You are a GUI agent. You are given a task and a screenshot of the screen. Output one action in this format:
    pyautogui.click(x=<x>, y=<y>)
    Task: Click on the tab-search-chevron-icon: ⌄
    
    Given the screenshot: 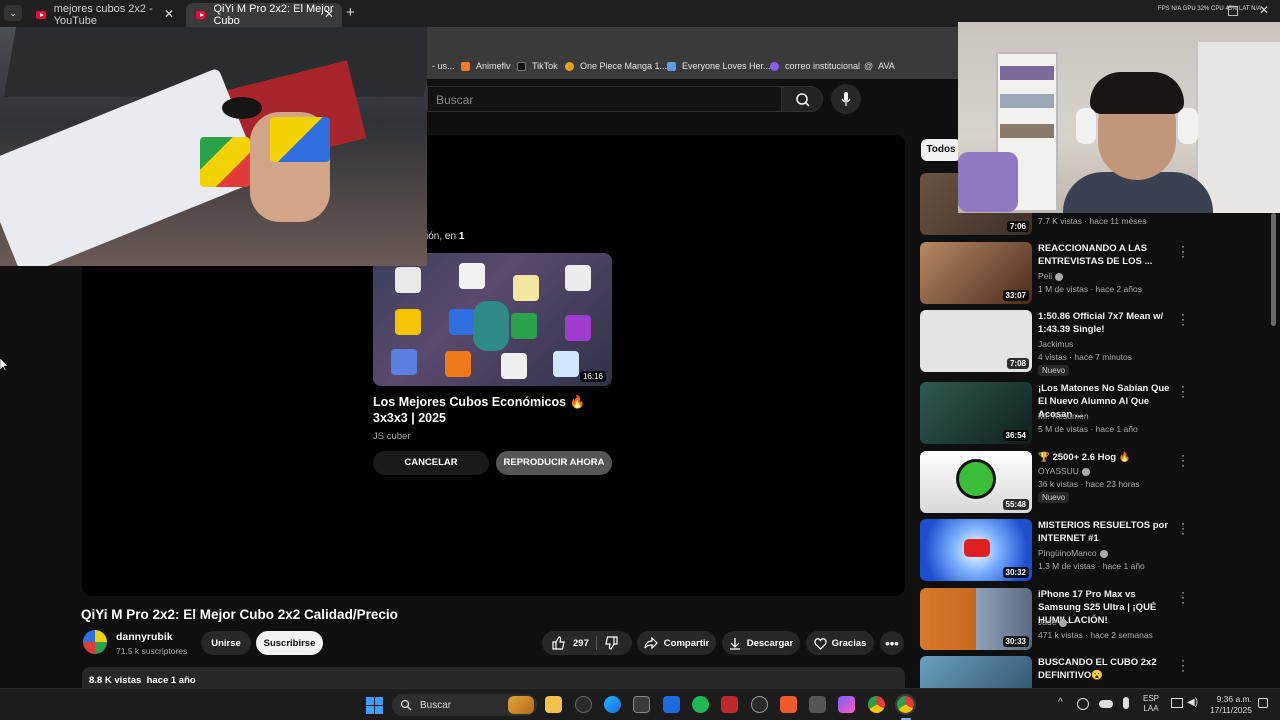 What is the action you would take?
    pyautogui.click(x=13, y=13)
    